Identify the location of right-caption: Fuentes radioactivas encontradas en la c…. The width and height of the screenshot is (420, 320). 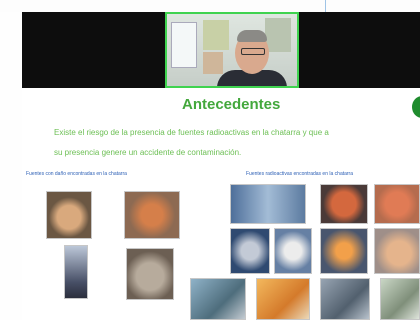
(300, 174).